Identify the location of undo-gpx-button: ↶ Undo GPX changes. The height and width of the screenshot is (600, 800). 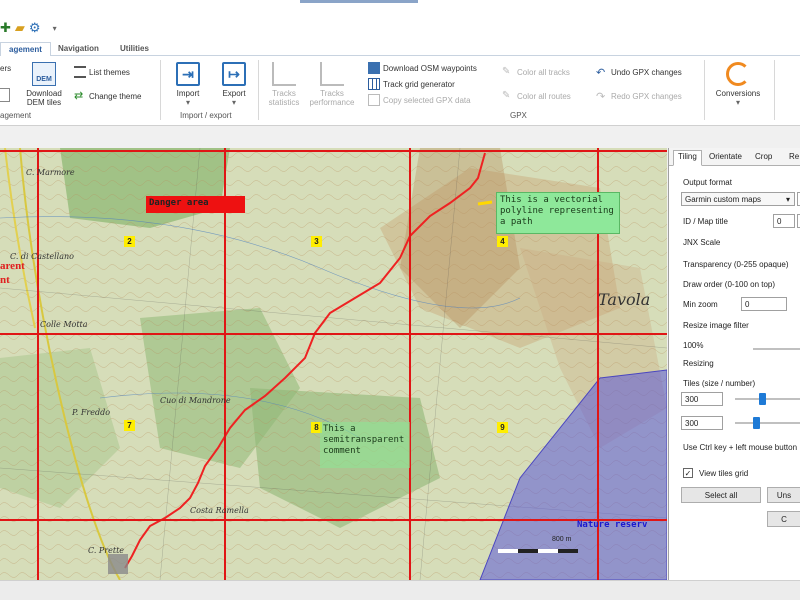
(639, 72).